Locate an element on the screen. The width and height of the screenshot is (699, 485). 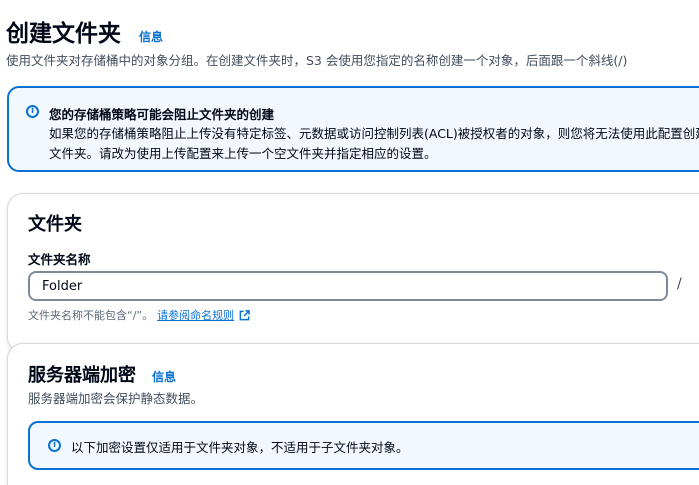
encryption-header: 服务器端加密 信息 is located at coordinates (102, 374).